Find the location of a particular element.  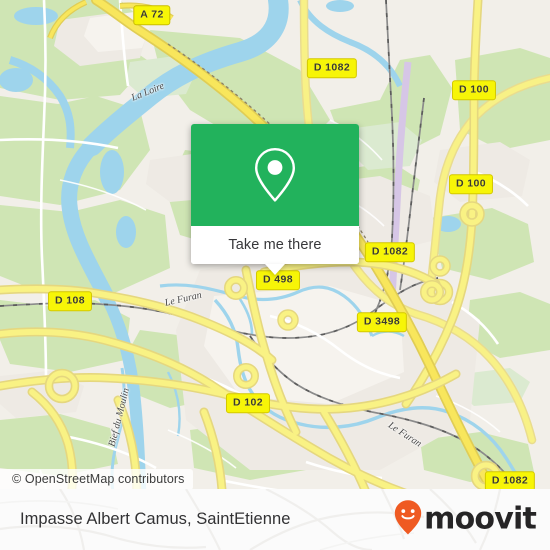

moovit-wordmark: moovit is located at coordinates (480, 519).